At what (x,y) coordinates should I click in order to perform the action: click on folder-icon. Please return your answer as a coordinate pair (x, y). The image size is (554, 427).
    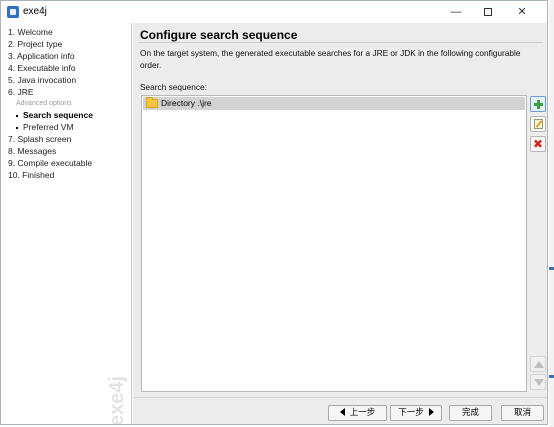
    Looking at the image, I should click on (152, 102).